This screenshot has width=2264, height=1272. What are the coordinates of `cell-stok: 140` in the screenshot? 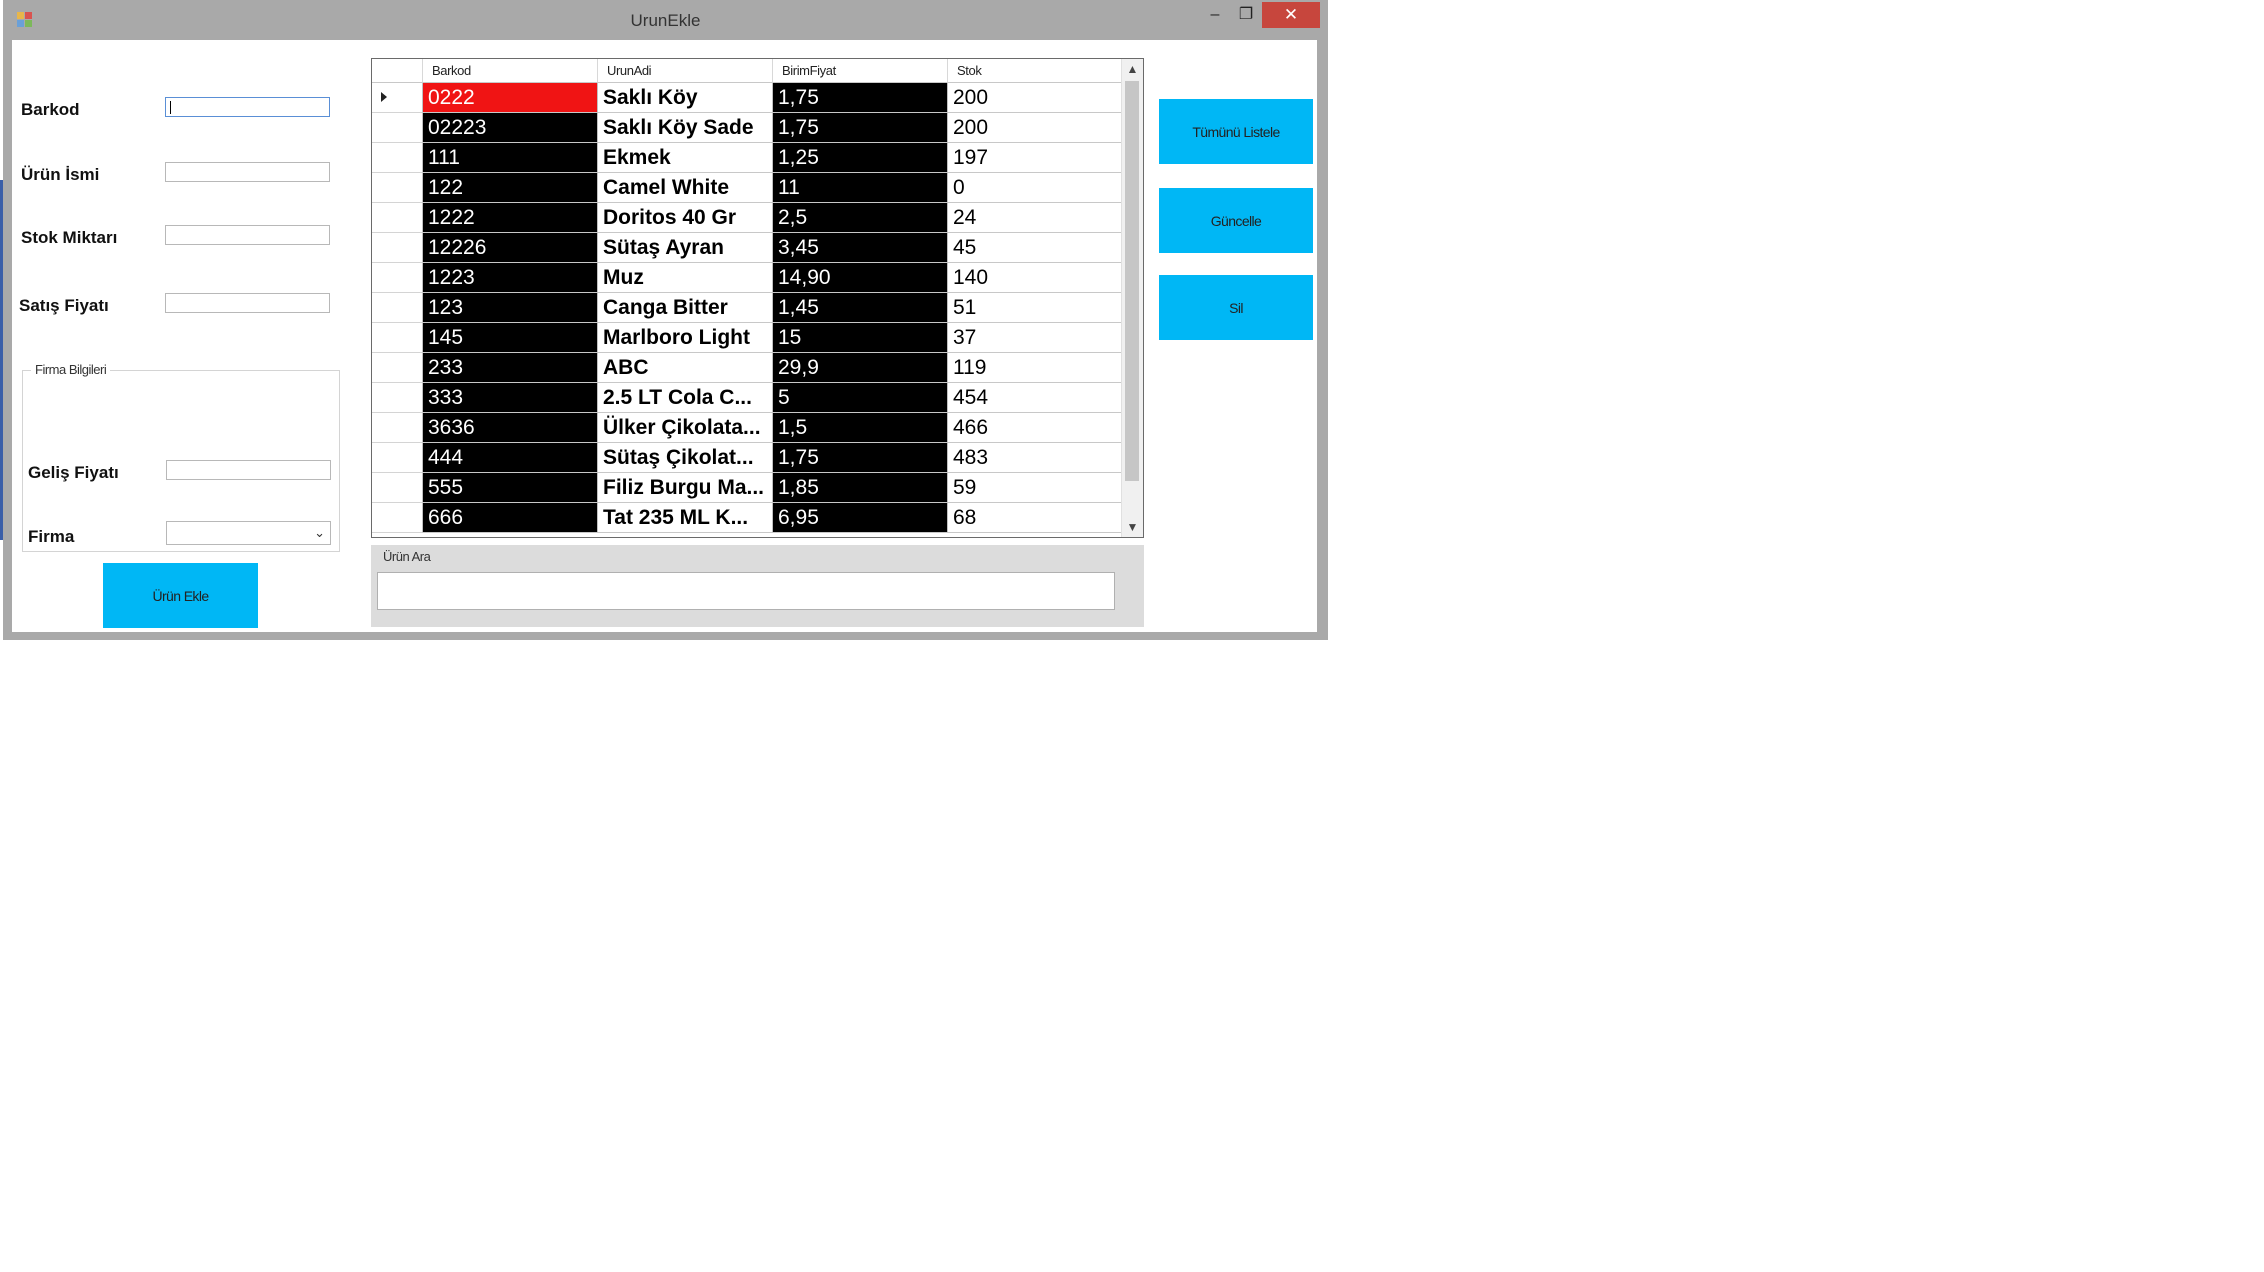 It's located at (1035, 278).